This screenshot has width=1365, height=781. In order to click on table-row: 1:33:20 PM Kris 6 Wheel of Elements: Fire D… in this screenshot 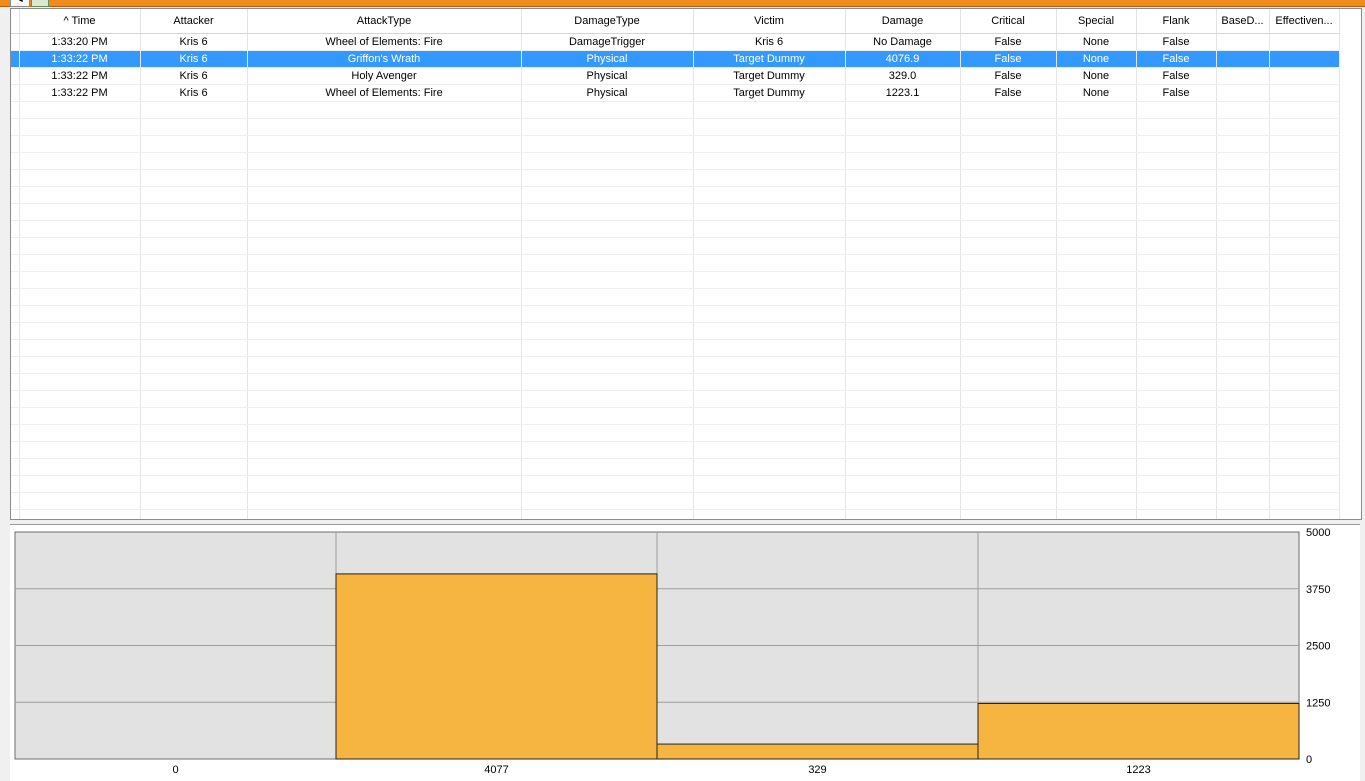, I will do `click(675, 42)`.